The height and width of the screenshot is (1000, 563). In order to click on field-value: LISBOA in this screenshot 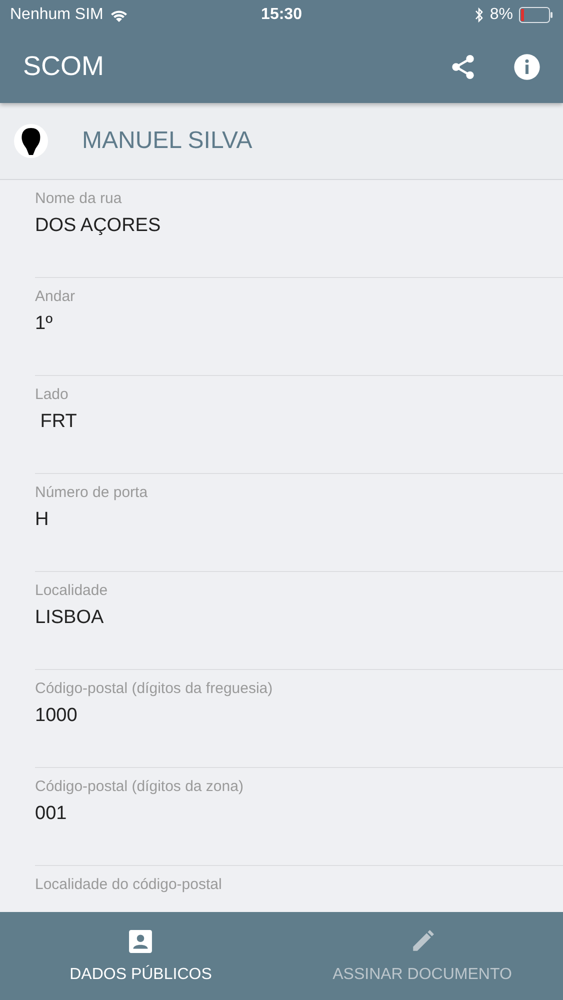, I will do `click(70, 618)`.